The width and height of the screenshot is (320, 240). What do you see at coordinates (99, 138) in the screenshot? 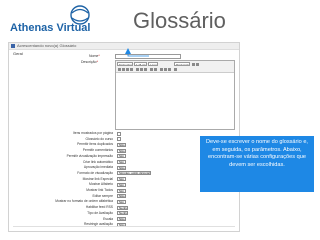
I see `option-label: Glossário do curso` at bounding box center [99, 138].